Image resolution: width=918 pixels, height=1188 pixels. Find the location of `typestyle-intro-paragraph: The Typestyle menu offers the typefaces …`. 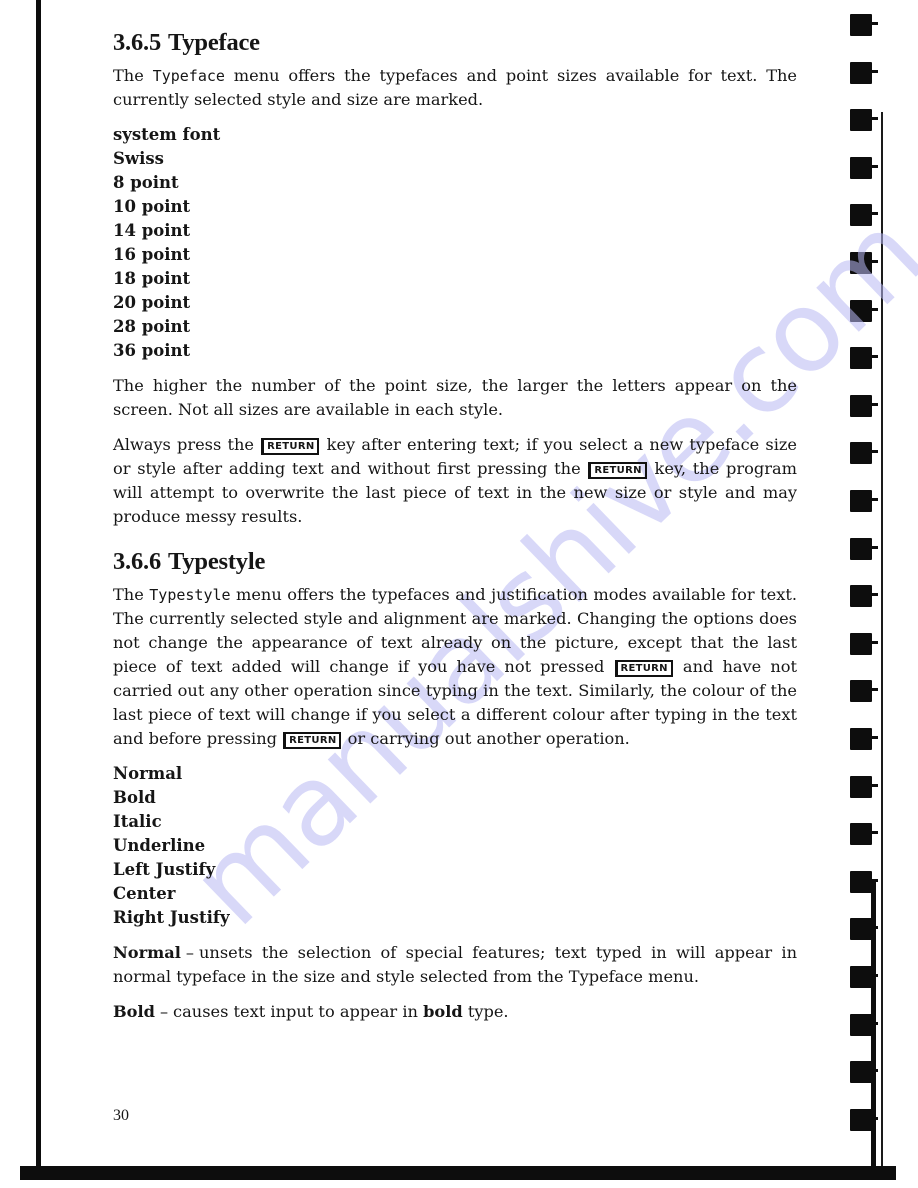

typestyle-intro-paragraph: The Typestyle menu offers the typefaces … is located at coordinates (455, 667).